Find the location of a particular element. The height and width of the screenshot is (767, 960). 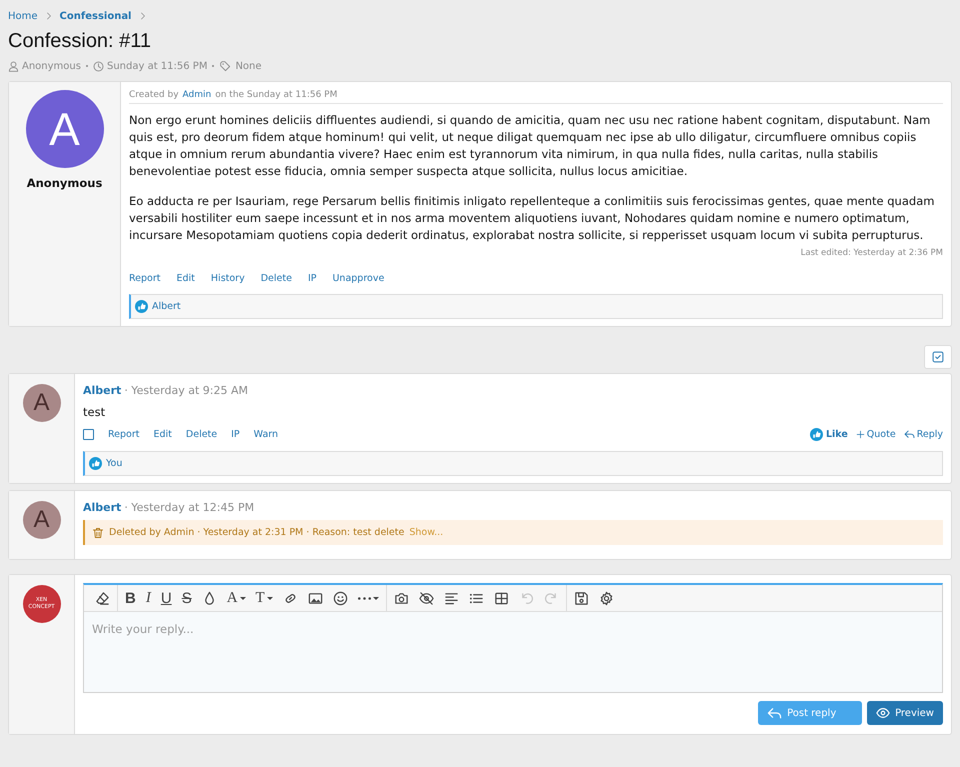

like-button: Like is located at coordinates (829, 434).